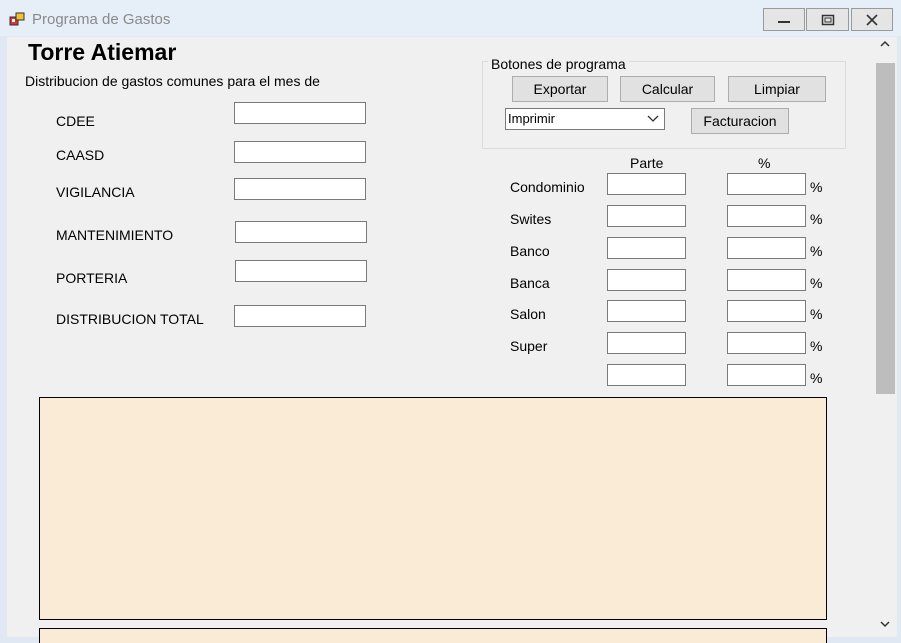  I want to click on condominio-parte-field, so click(646, 184).